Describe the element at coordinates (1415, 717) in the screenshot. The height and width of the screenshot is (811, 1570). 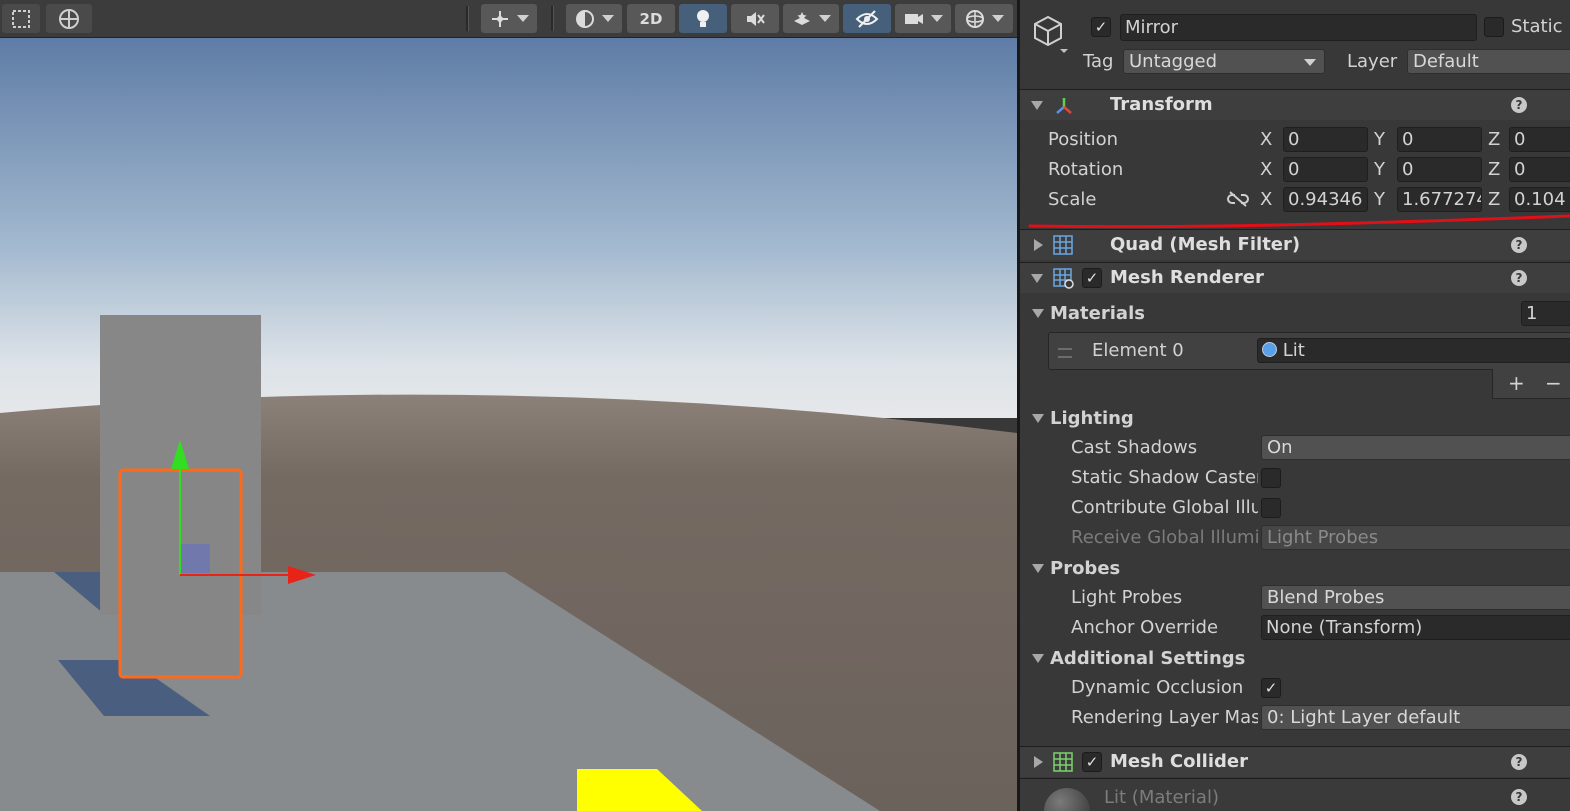
I see `rendering-layer-mask-dropdown: 0: Light Layer default` at that location.